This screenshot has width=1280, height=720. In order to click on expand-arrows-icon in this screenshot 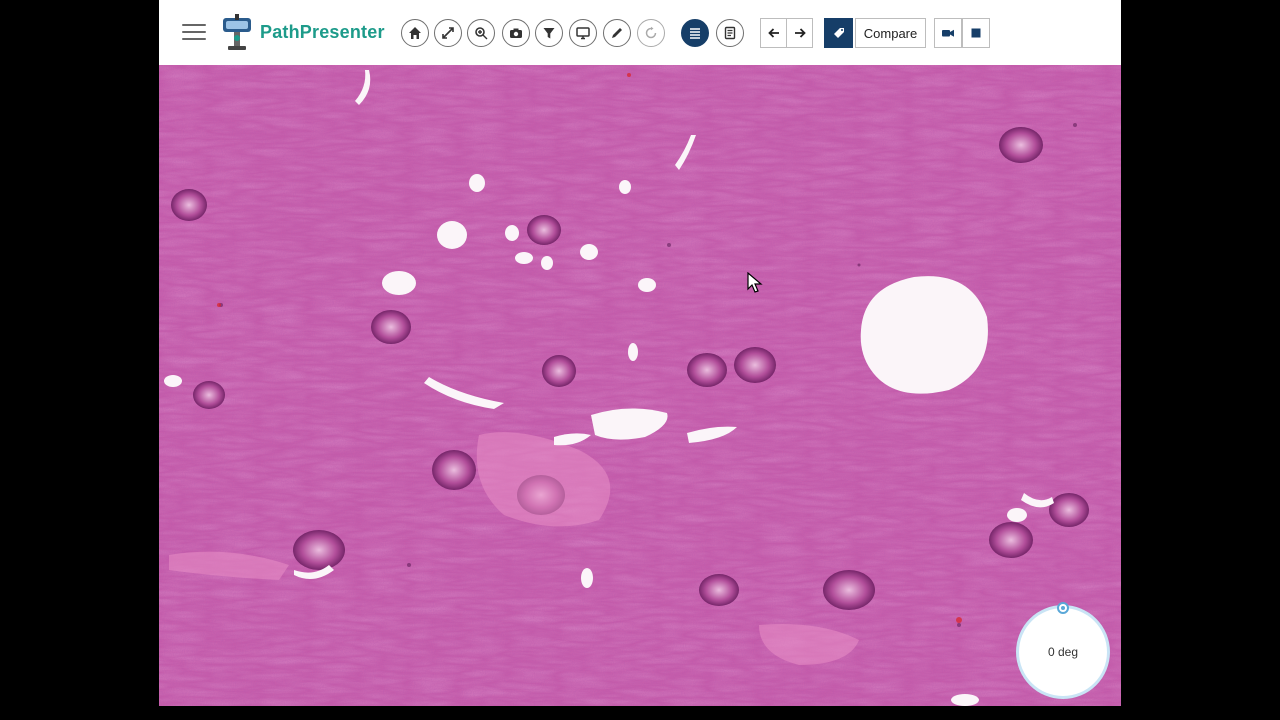, I will do `click(448, 33)`.